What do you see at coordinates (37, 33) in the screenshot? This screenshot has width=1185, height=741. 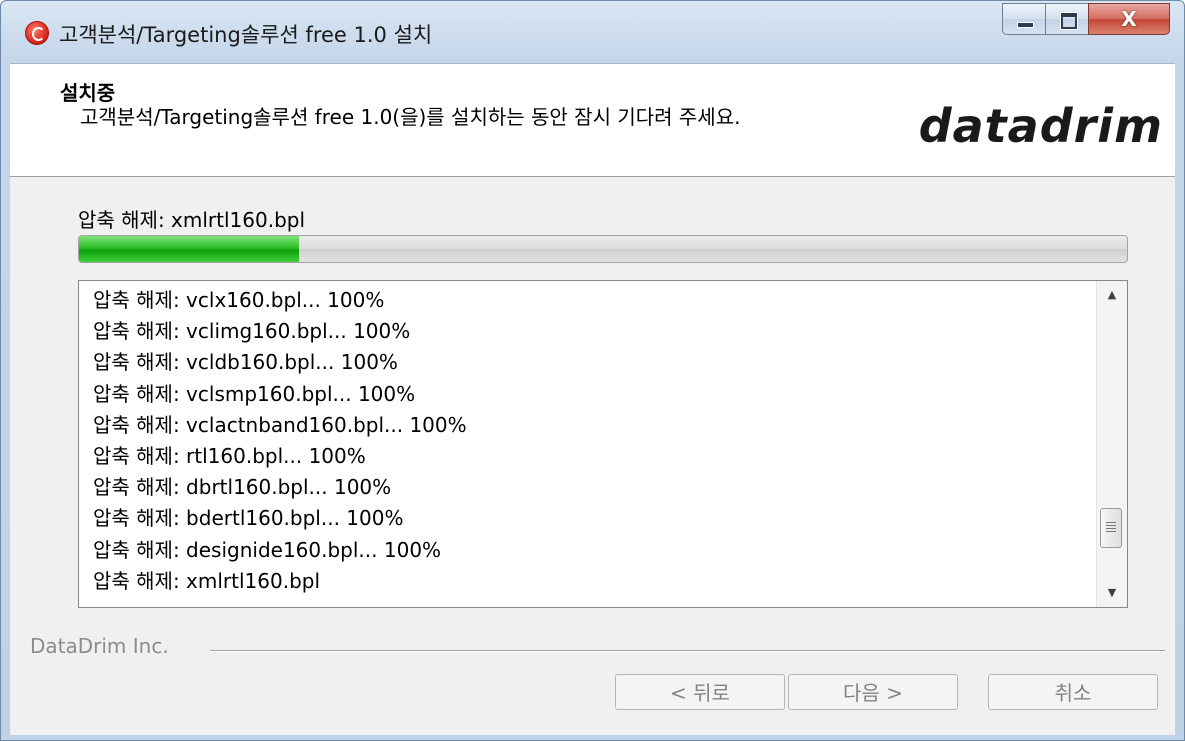 I see `app-logo-icon` at bounding box center [37, 33].